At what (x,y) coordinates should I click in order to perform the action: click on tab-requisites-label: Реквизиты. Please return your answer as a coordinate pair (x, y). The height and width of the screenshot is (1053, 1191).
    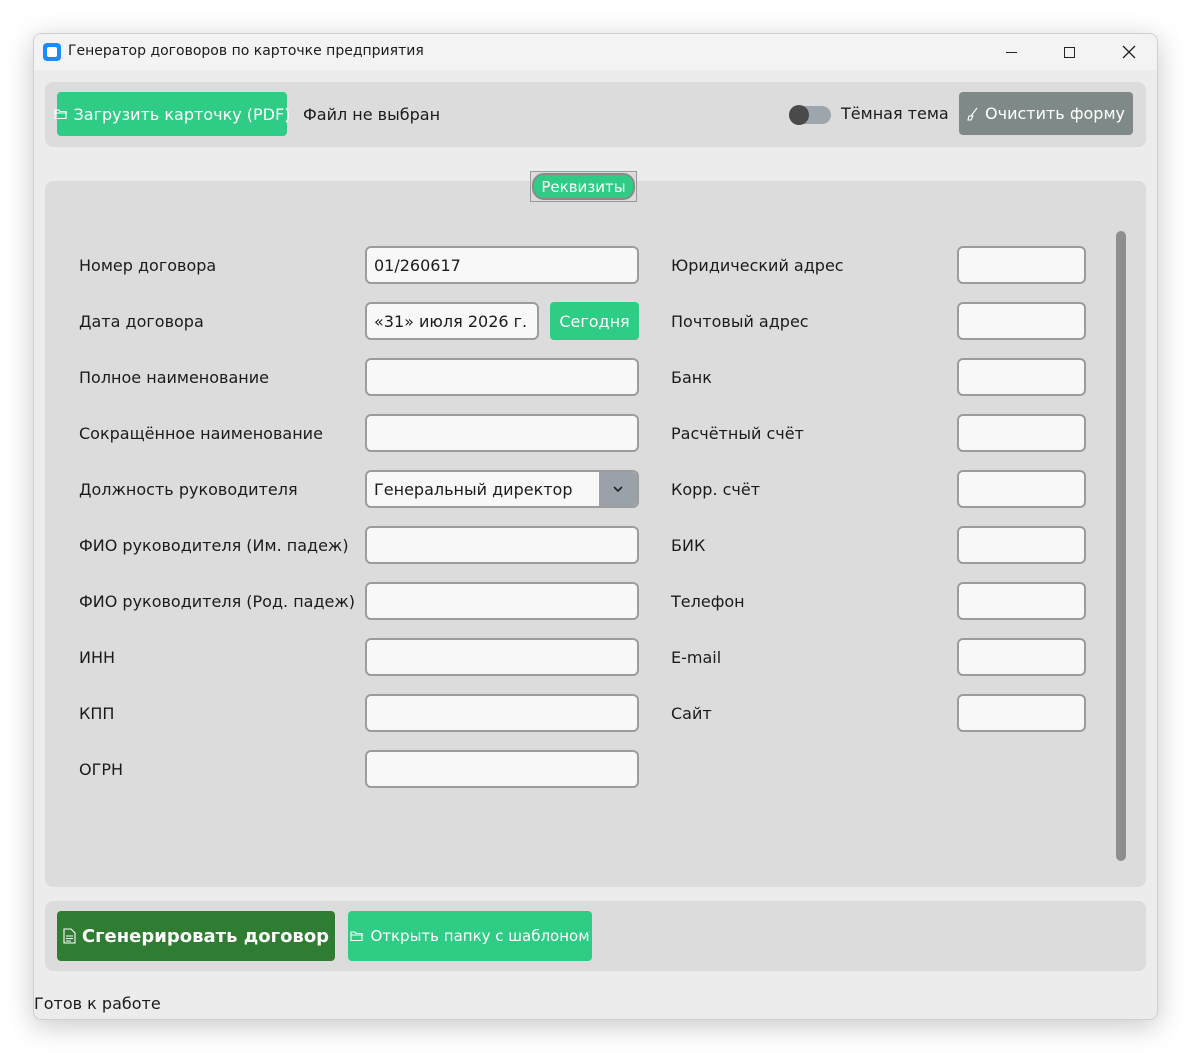
    Looking at the image, I should click on (583, 186).